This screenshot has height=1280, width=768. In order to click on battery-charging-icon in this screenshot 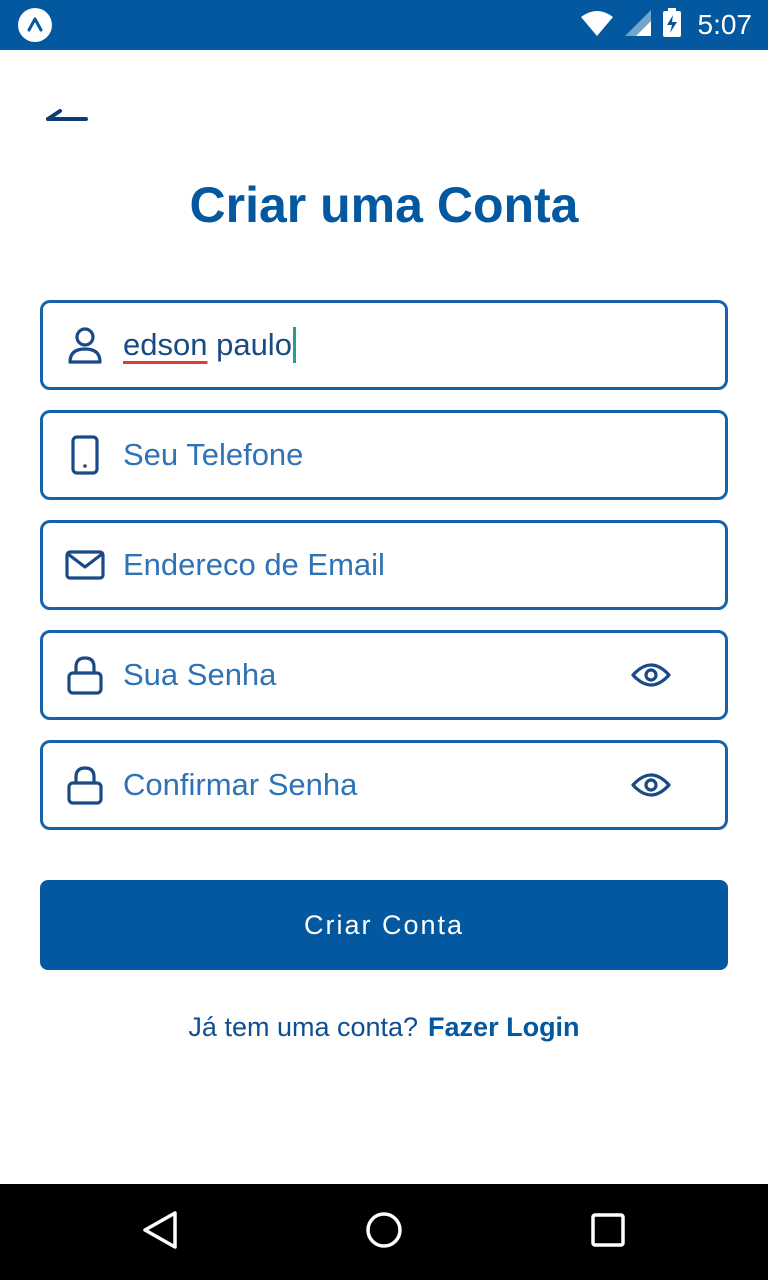, I will do `click(672, 25)`.